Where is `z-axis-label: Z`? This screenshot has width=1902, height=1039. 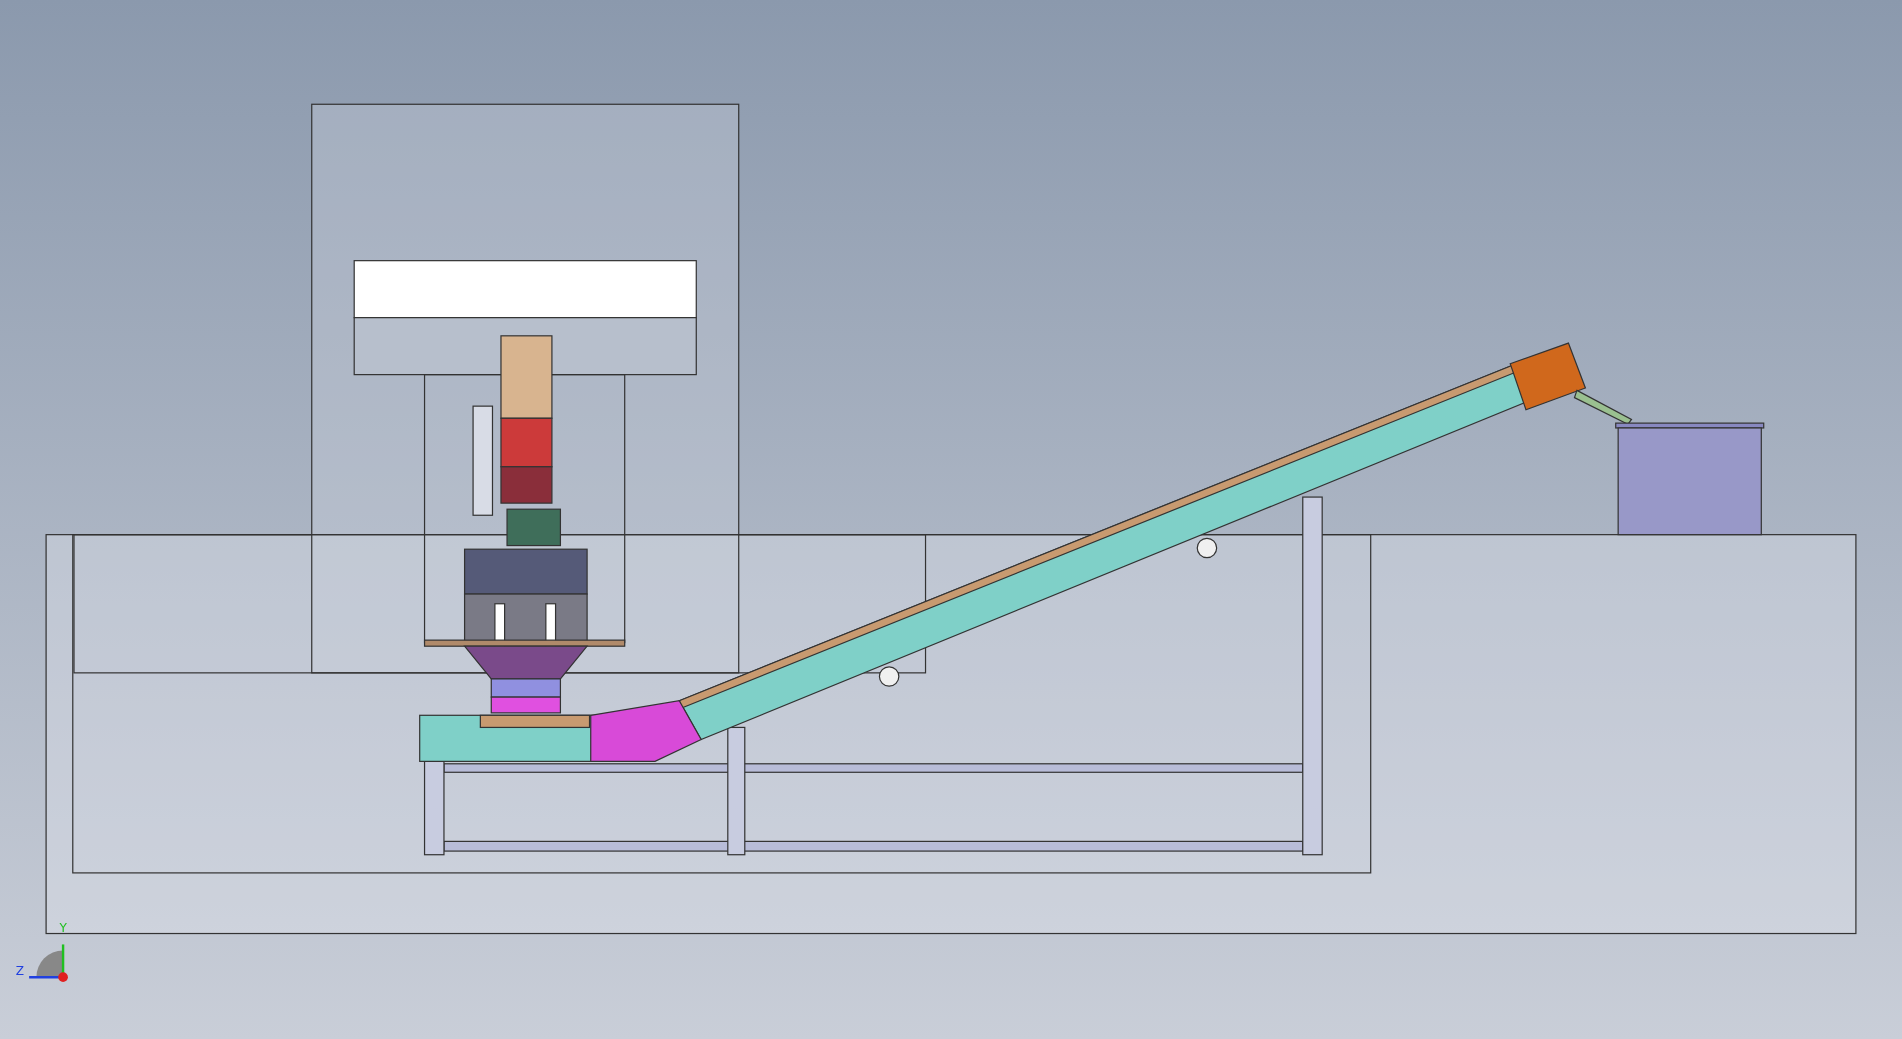
z-axis-label: Z is located at coordinates (20, 970).